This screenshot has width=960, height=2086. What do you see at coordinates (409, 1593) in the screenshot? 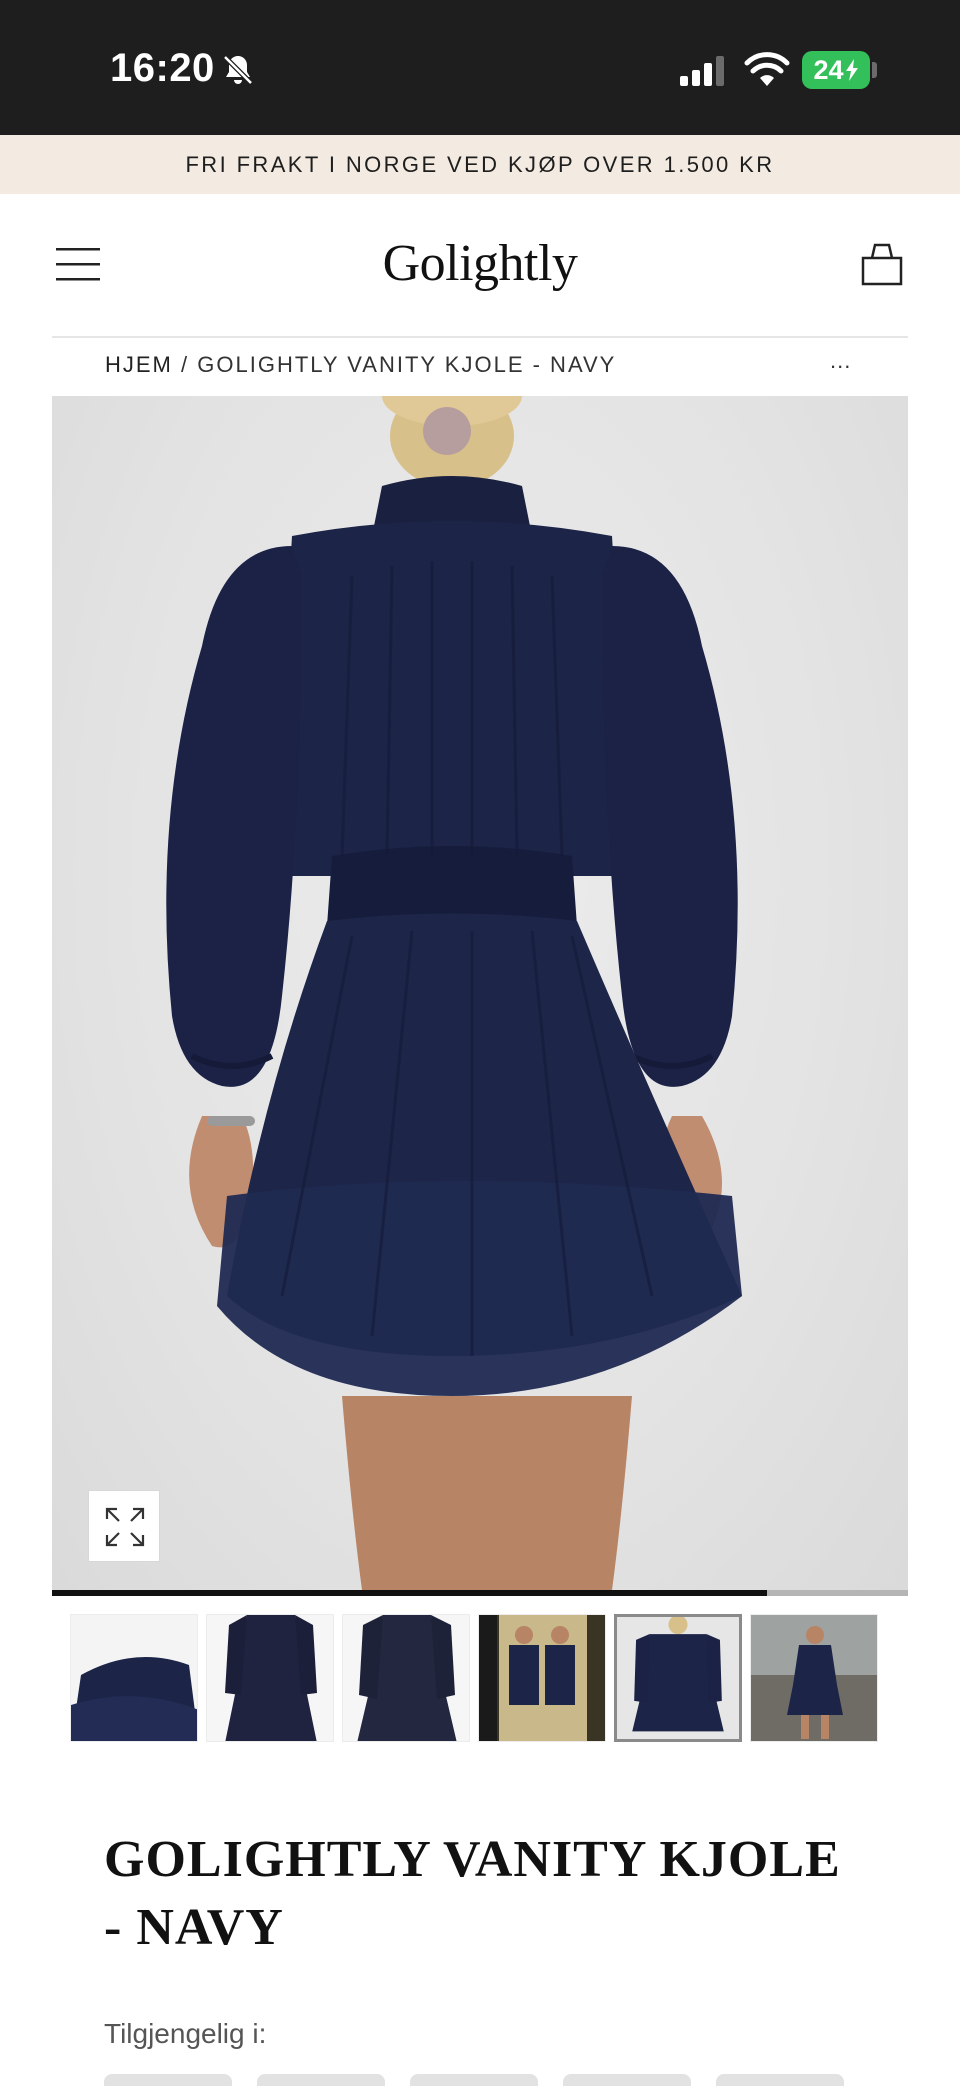
I see `gallery-progress-fill` at bounding box center [409, 1593].